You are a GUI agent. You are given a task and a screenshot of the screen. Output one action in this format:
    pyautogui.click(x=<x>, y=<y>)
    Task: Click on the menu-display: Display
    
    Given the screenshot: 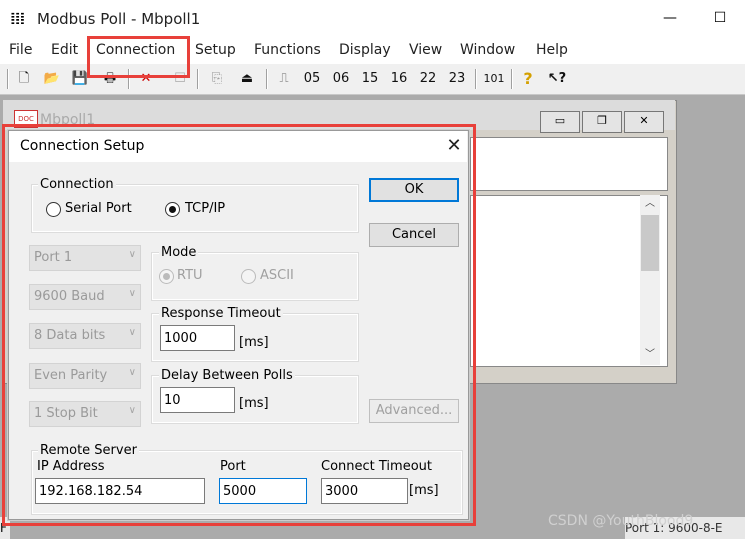 What is the action you would take?
    pyautogui.click(x=365, y=50)
    